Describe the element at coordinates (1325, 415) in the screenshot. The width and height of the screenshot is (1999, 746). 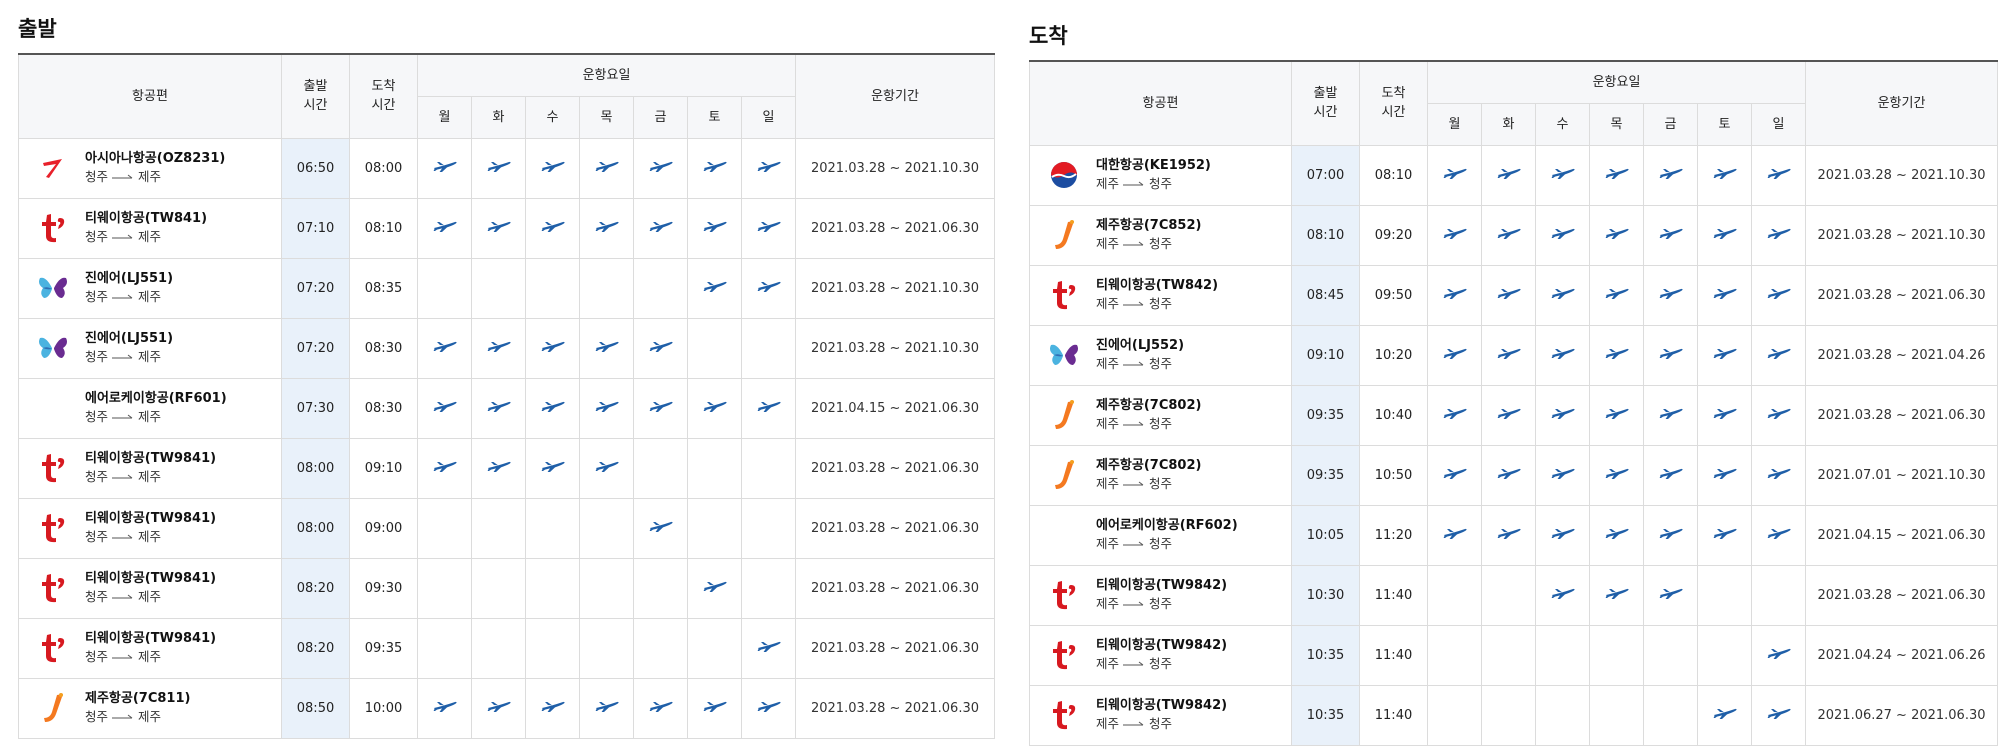
I see `departure-time: 09:35` at that location.